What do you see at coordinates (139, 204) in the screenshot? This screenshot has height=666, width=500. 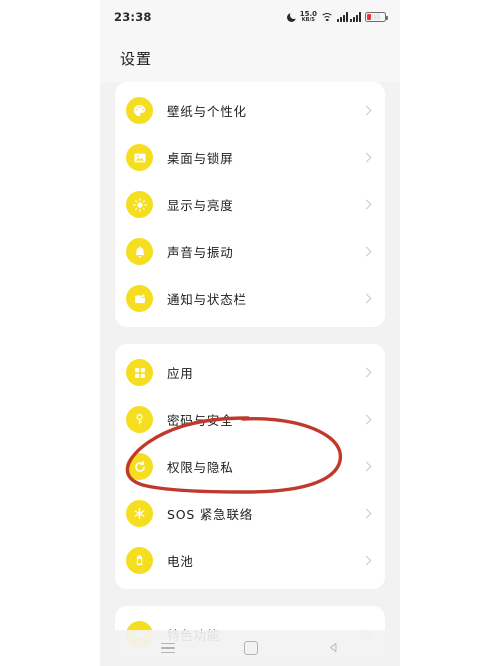 I see `brightness-icon` at bounding box center [139, 204].